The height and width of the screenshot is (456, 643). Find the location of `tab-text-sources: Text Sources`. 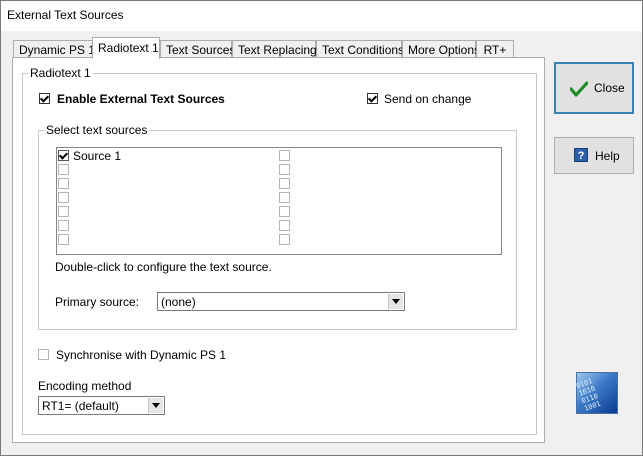

tab-text-sources: Text Sources is located at coordinates (197, 49).